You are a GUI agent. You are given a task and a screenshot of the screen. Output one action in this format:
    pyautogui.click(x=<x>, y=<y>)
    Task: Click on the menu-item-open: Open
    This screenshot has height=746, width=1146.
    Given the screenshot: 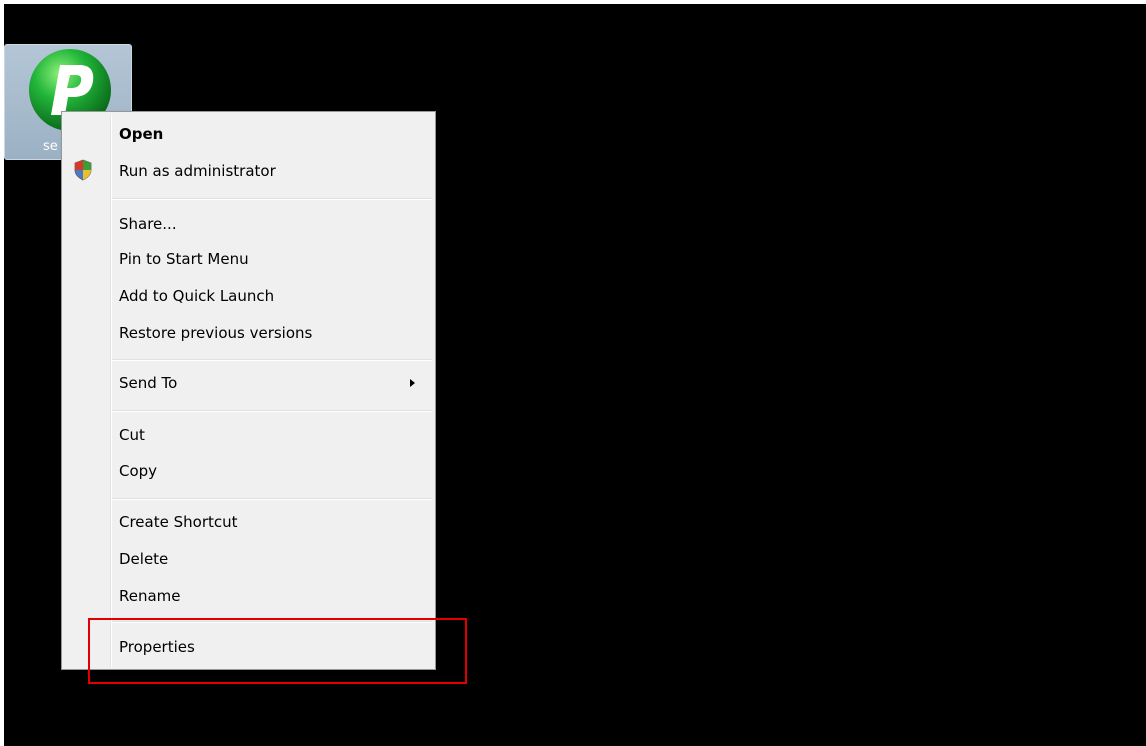 What is the action you would take?
    pyautogui.click(x=141, y=134)
    